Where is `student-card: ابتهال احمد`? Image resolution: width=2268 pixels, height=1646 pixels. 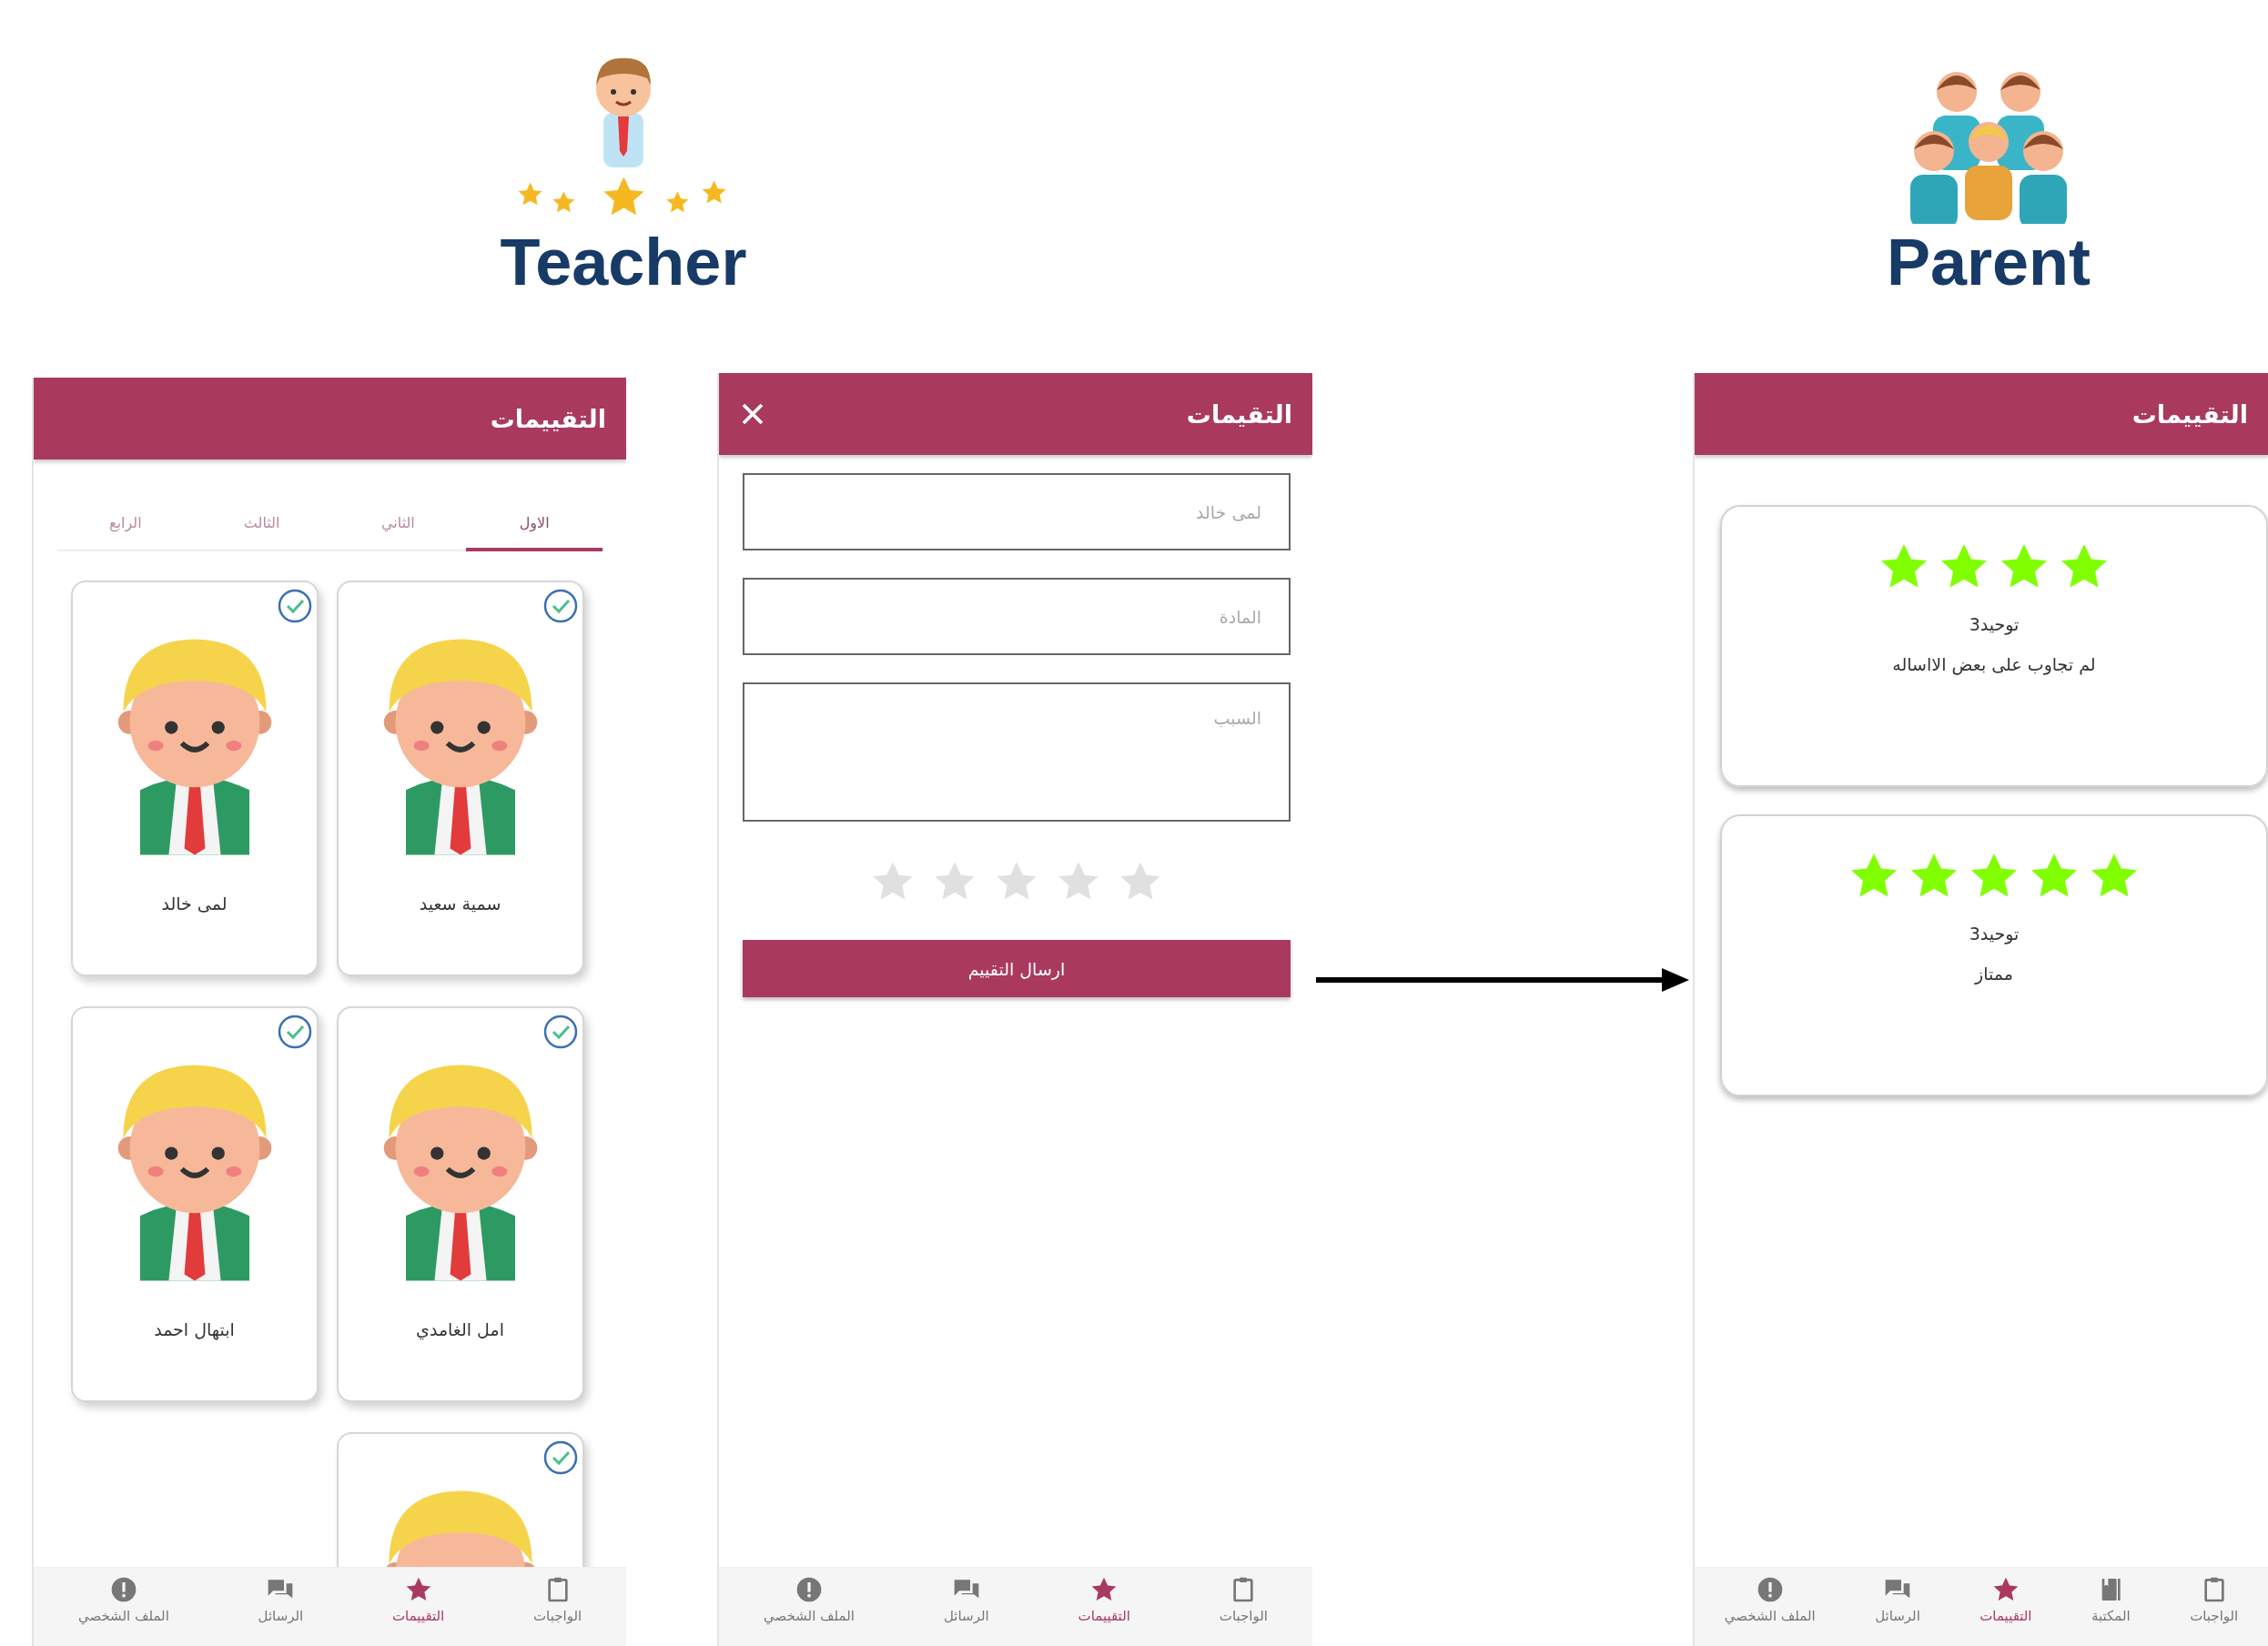
student-card: ابتهال احمد is located at coordinates (194, 1204).